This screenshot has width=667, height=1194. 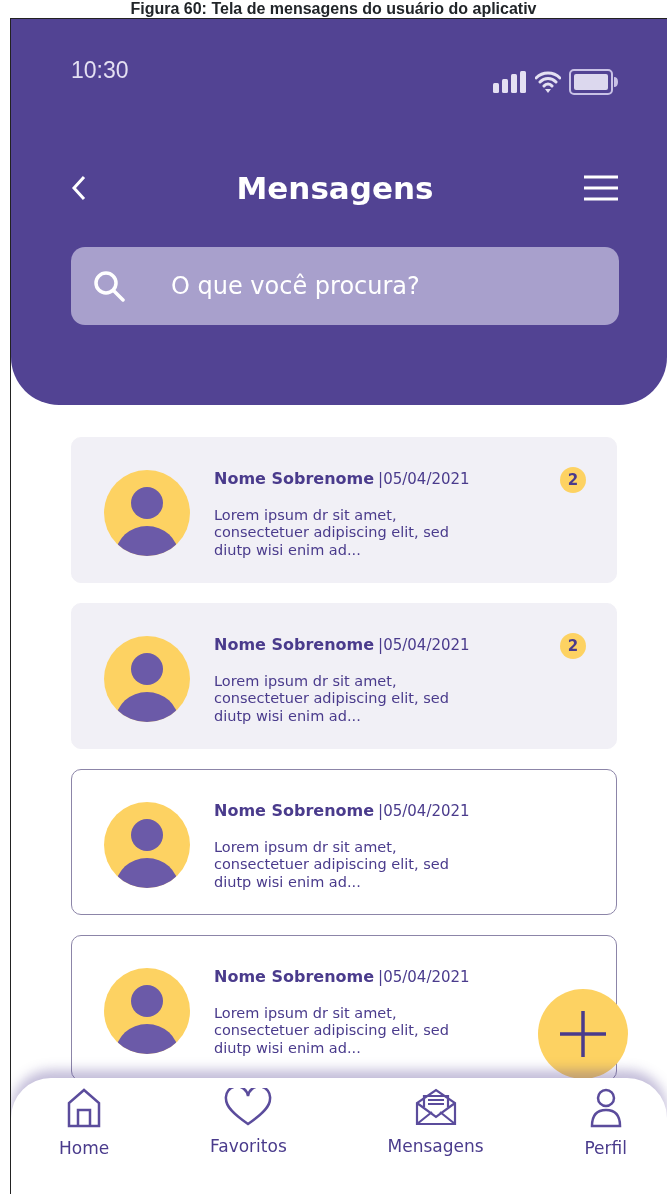 I want to click on menu-icon, so click(x=601, y=188).